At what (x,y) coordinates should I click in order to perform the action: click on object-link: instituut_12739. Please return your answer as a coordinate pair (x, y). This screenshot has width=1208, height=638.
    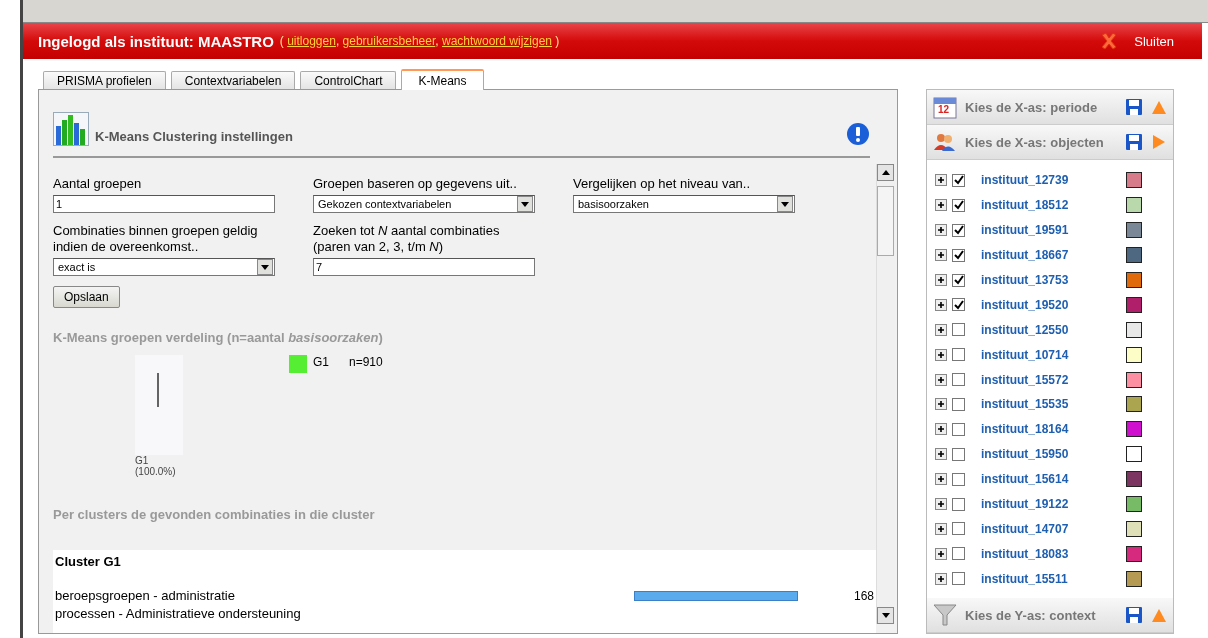
    Looking at the image, I should click on (1051, 180).